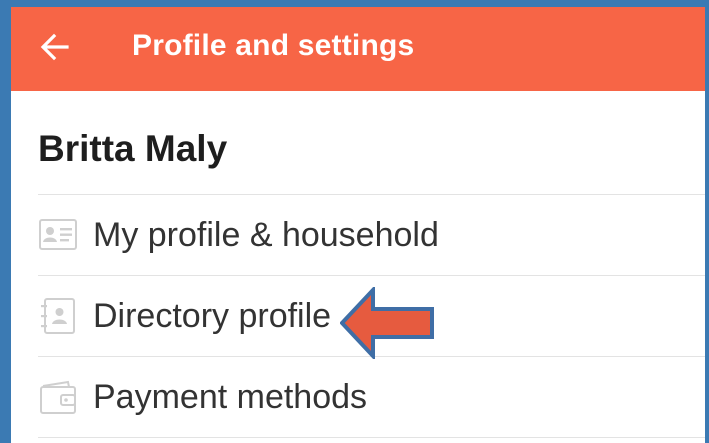 Image resolution: width=709 pixels, height=443 pixels. I want to click on wallet-icon, so click(58, 397).